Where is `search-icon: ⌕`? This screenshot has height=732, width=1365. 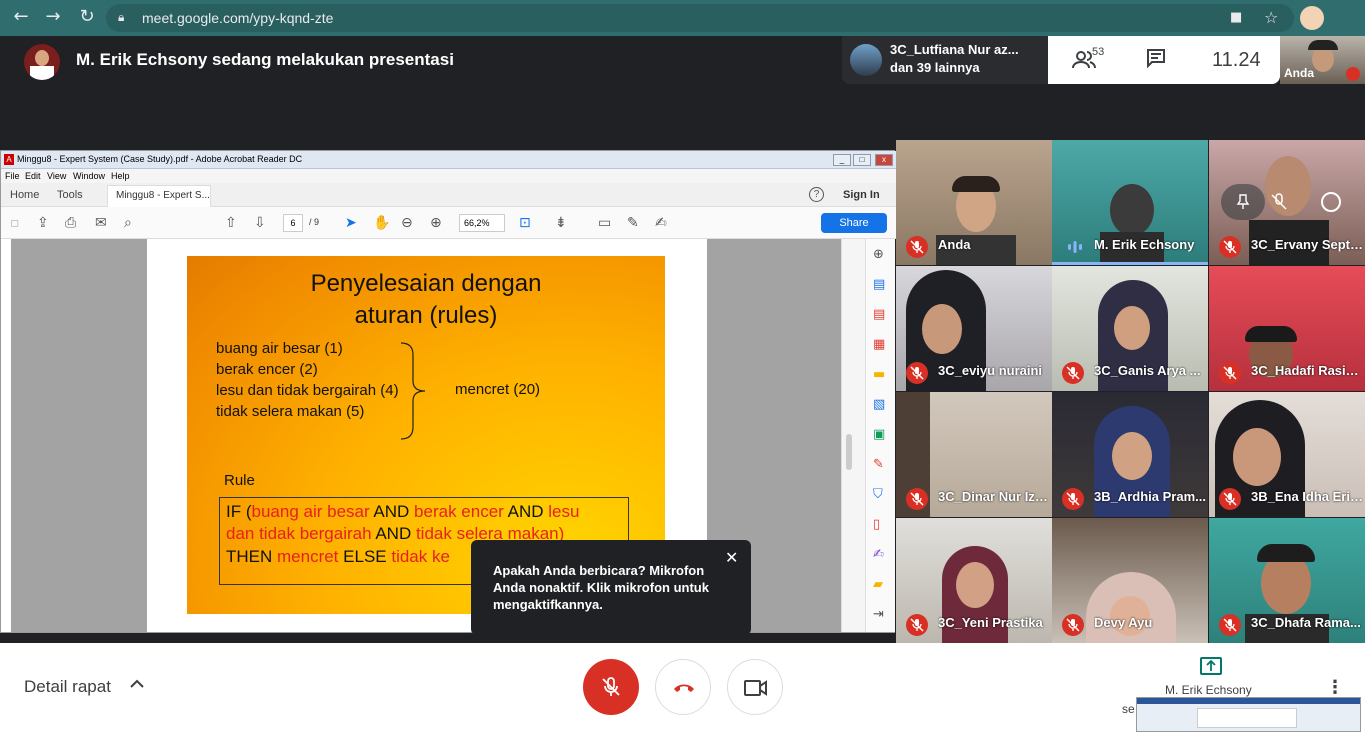 search-icon: ⌕ is located at coordinates (128, 223).